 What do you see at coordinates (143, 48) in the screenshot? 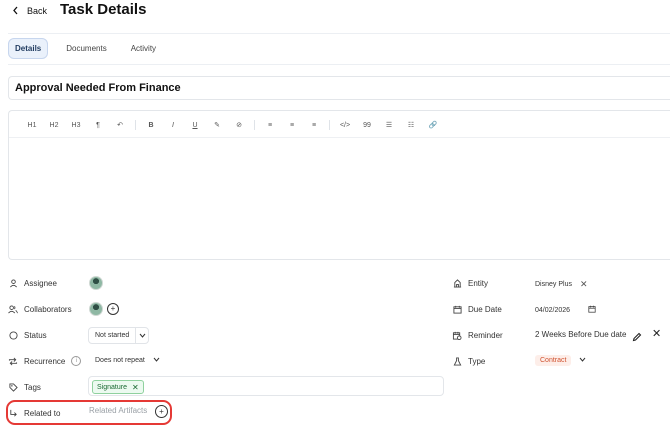
I see `tab-activity: Activity` at bounding box center [143, 48].